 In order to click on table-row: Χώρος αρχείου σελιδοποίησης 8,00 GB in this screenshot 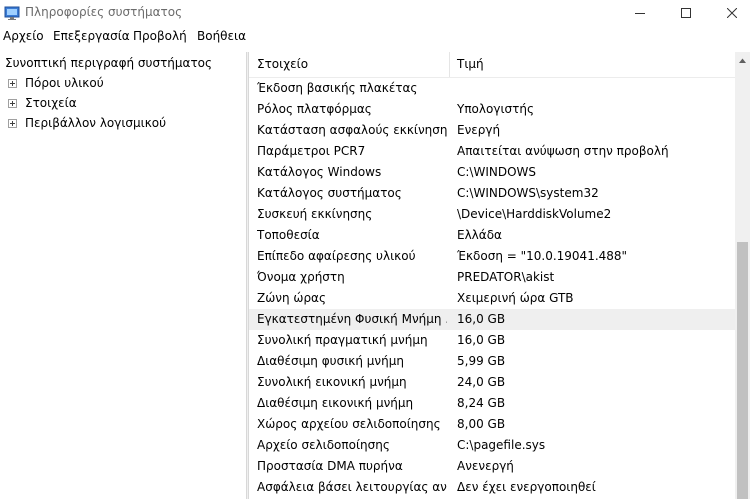, I will do `click(492, 424)`.